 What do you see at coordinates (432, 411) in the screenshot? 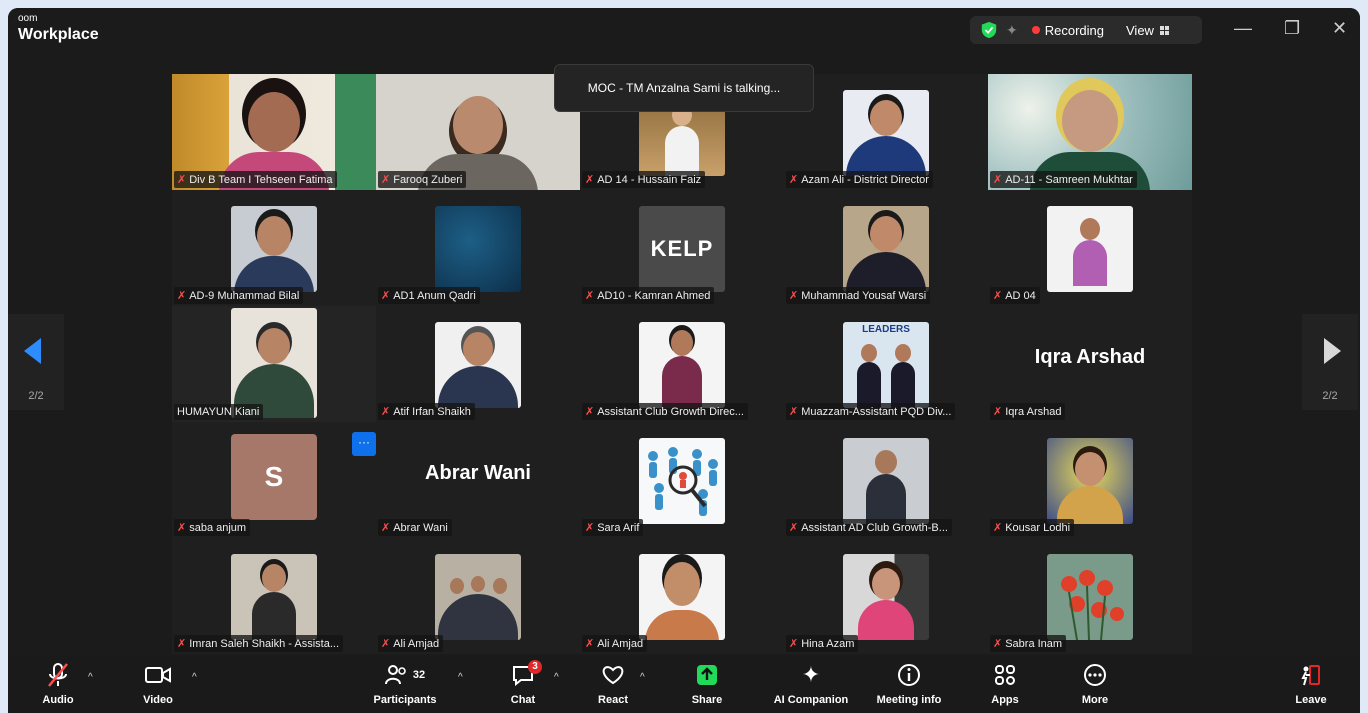
I see `participant-name: Atif Irfan Shaikh` at bounding box center [432, 411].